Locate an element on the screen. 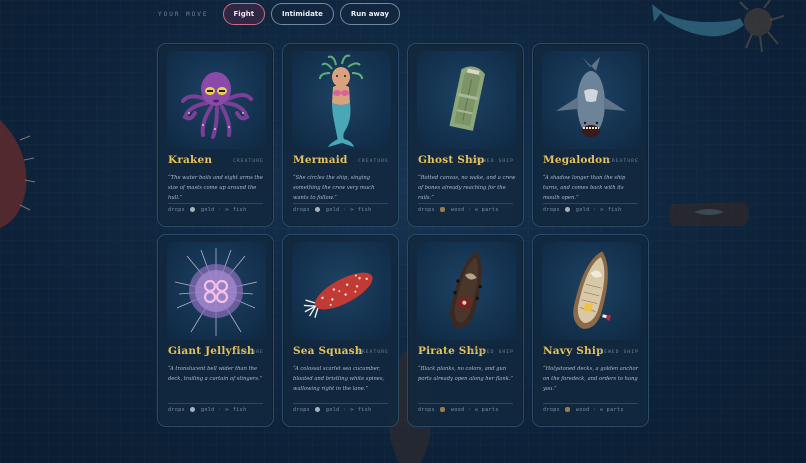  mermaid-art is located at coordinates (341, 100).